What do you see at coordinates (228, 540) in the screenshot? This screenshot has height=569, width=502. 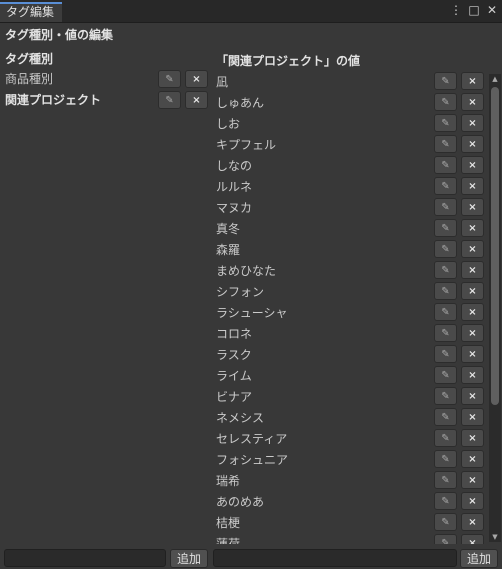 I see `value-label: 蓮荷` at bounding box center [228, 540].